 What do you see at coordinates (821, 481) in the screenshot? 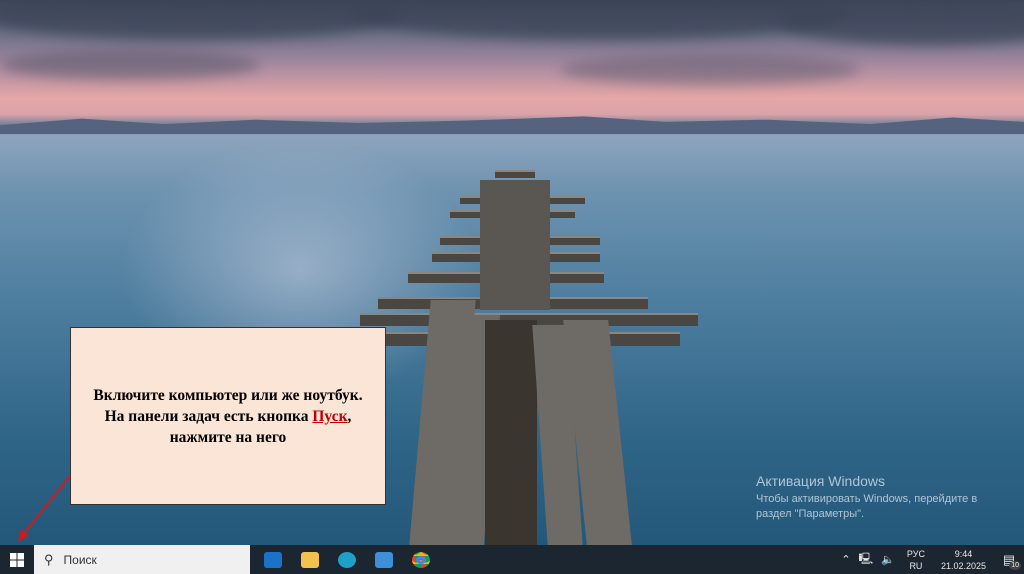
I see `activation-title: Активация Windows` at bounding box center [821, 481].